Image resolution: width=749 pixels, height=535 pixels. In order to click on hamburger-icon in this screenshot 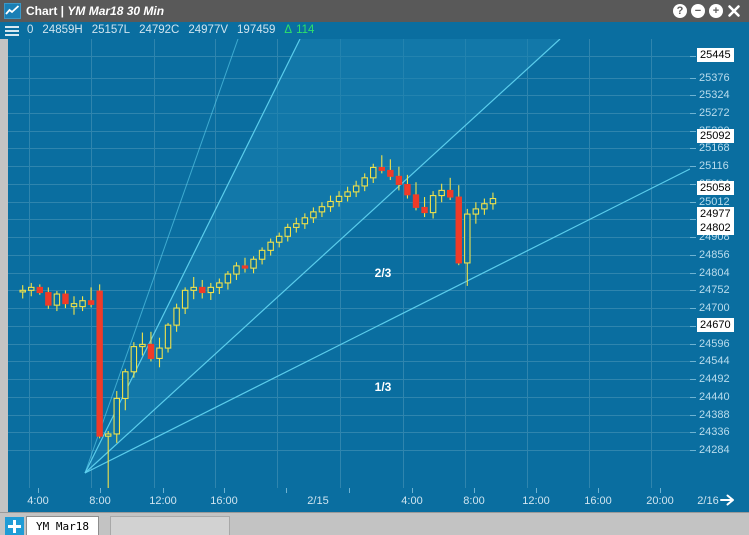, I will do `click(12, 31)`.